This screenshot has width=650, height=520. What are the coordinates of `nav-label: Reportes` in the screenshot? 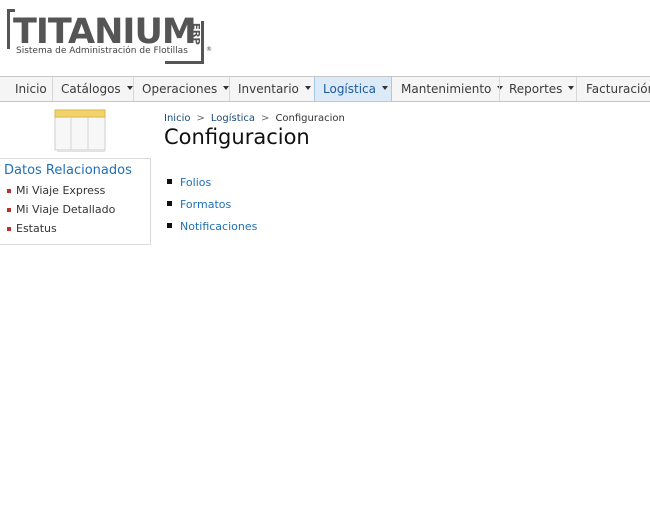 It's located at (536, 89).